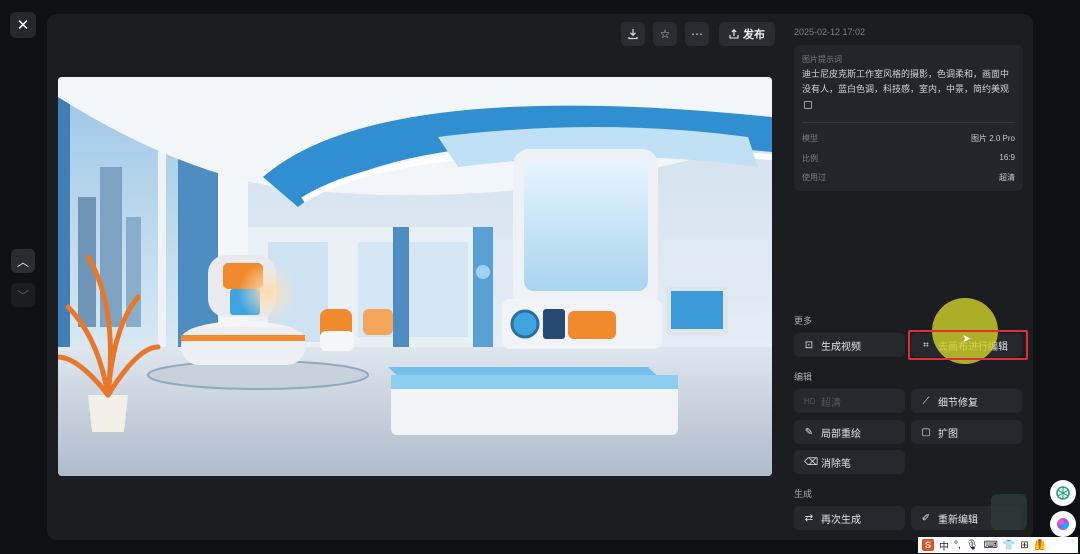 This screenshot has width=1080, height=554. I want to click on expand-label: 扩图, so click(948, 434).